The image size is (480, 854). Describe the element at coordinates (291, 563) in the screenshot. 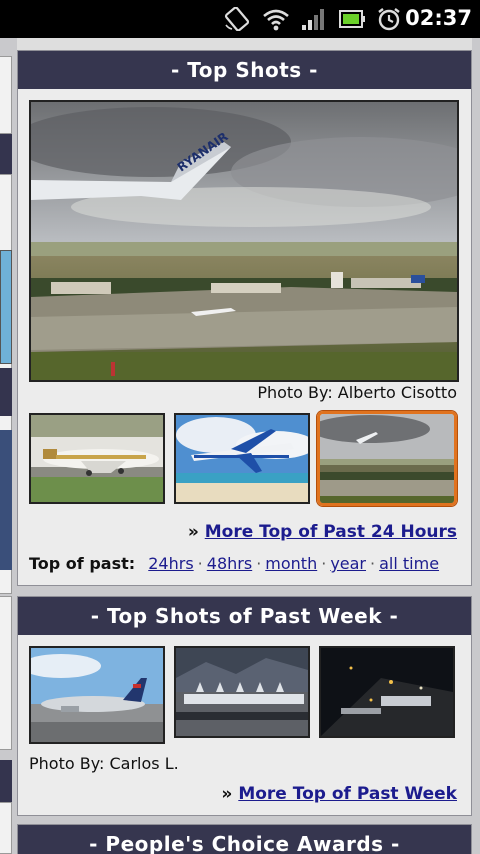

I see `period-month-link: month` at that location.